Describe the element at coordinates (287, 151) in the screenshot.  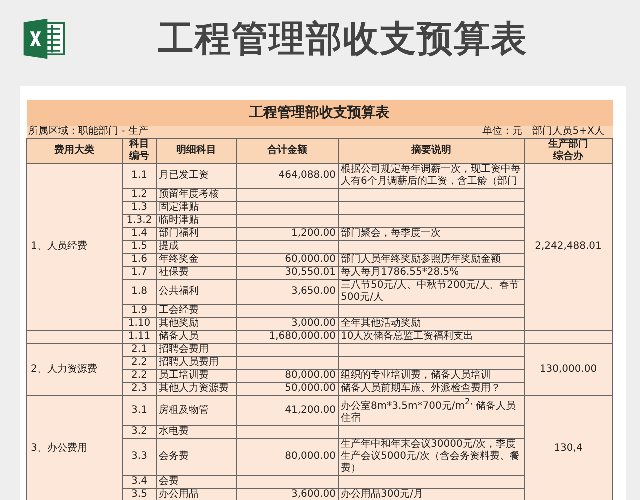
I see `column-header: 合计金额` at that location.